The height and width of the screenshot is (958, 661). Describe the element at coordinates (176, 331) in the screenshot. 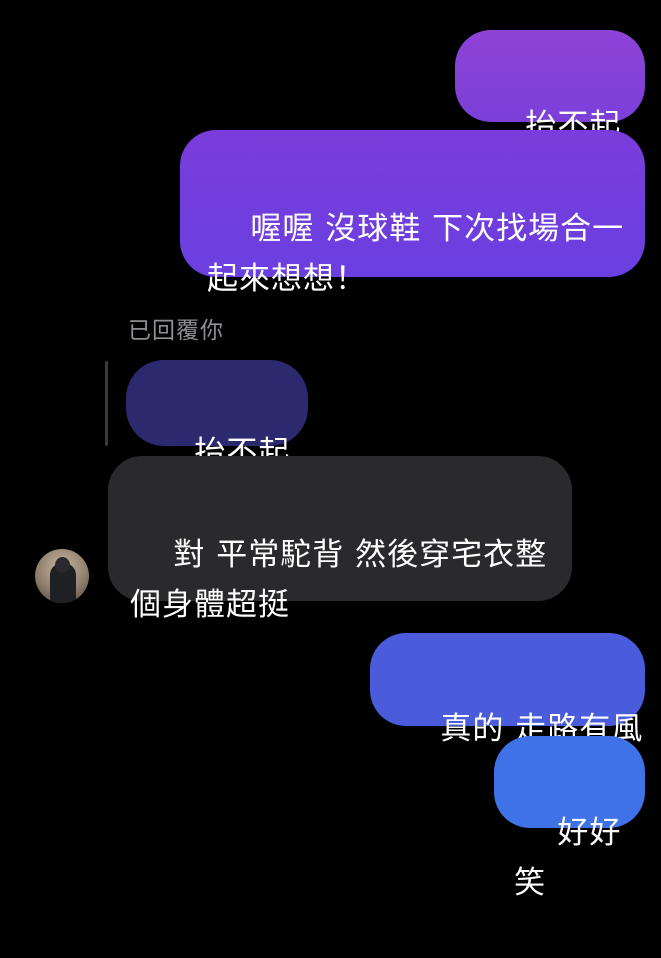

I see `reply-indicator-label: 已回覆你` at that location.